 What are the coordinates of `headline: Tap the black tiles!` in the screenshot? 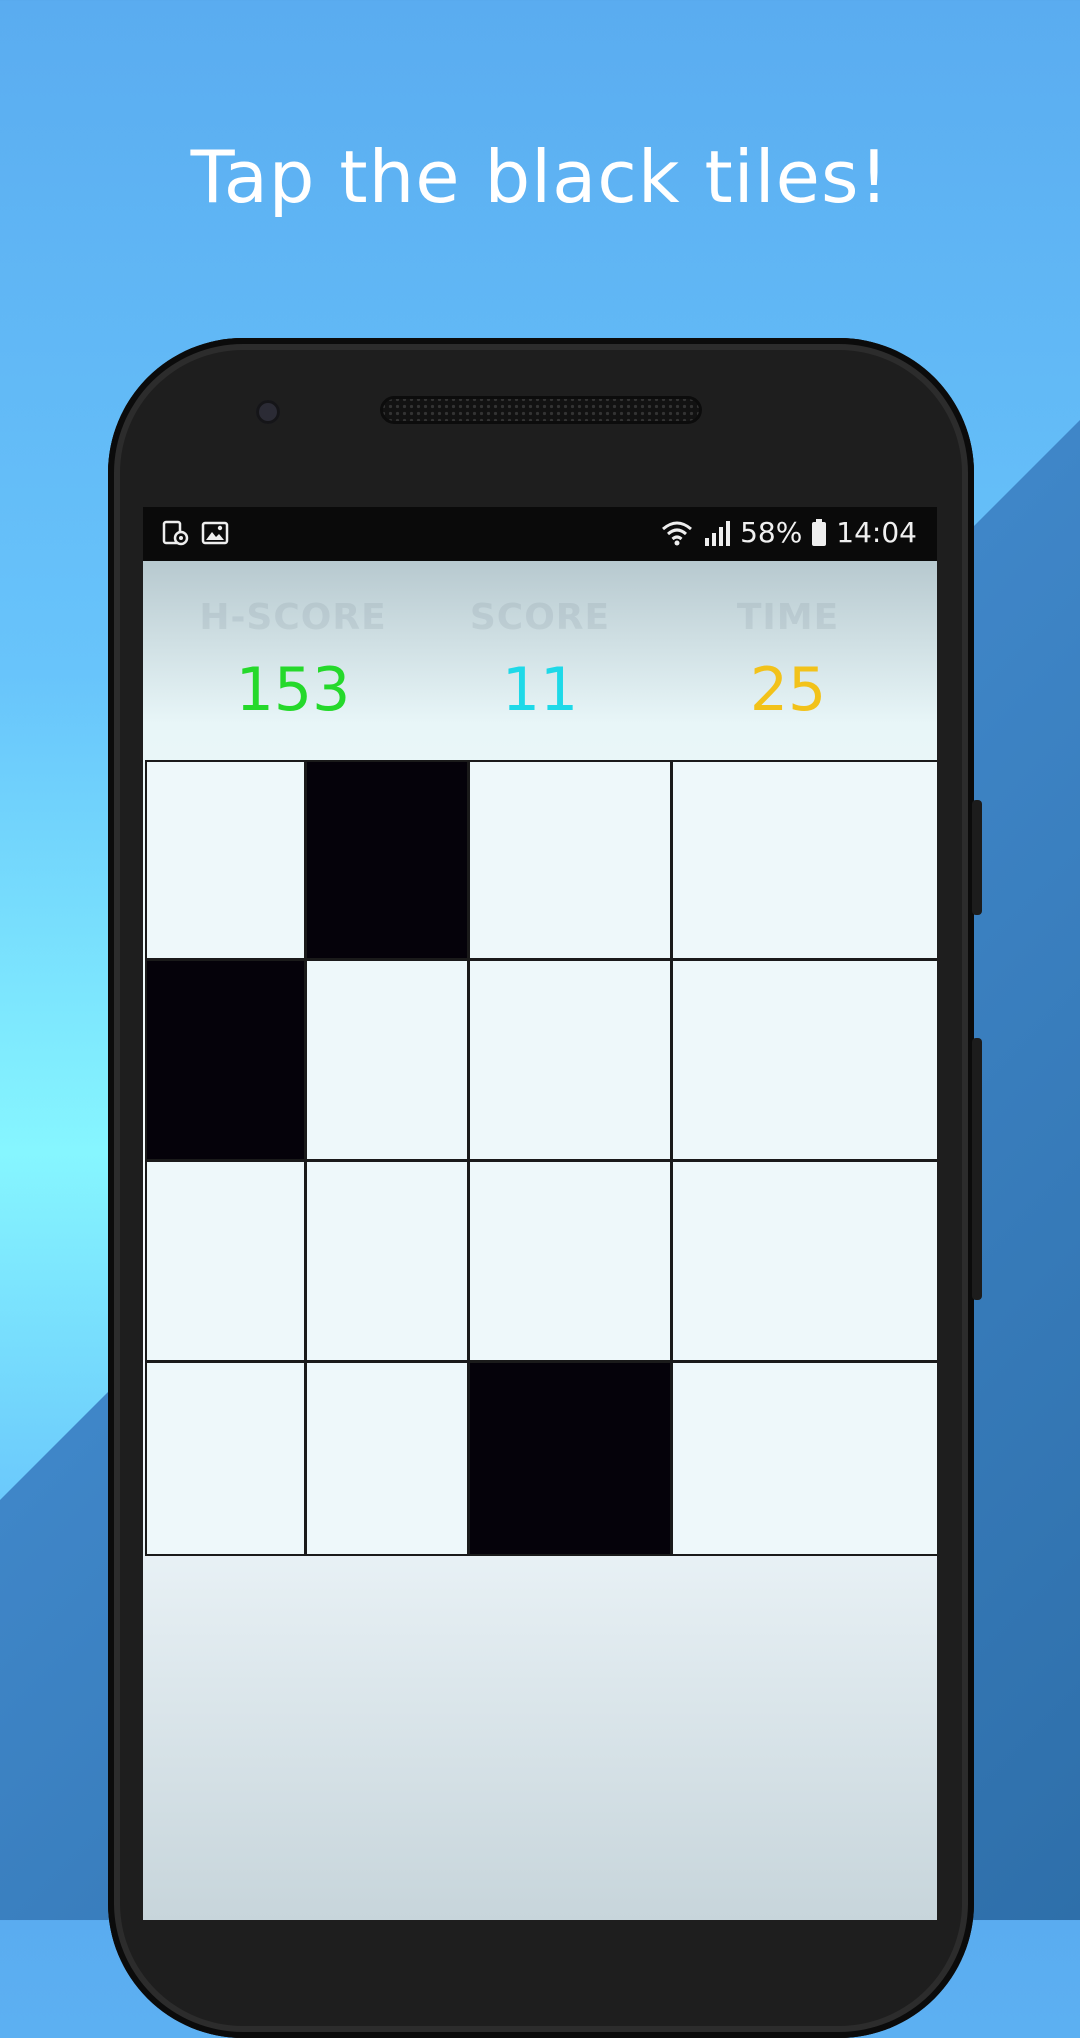 It's located at (540, 177).